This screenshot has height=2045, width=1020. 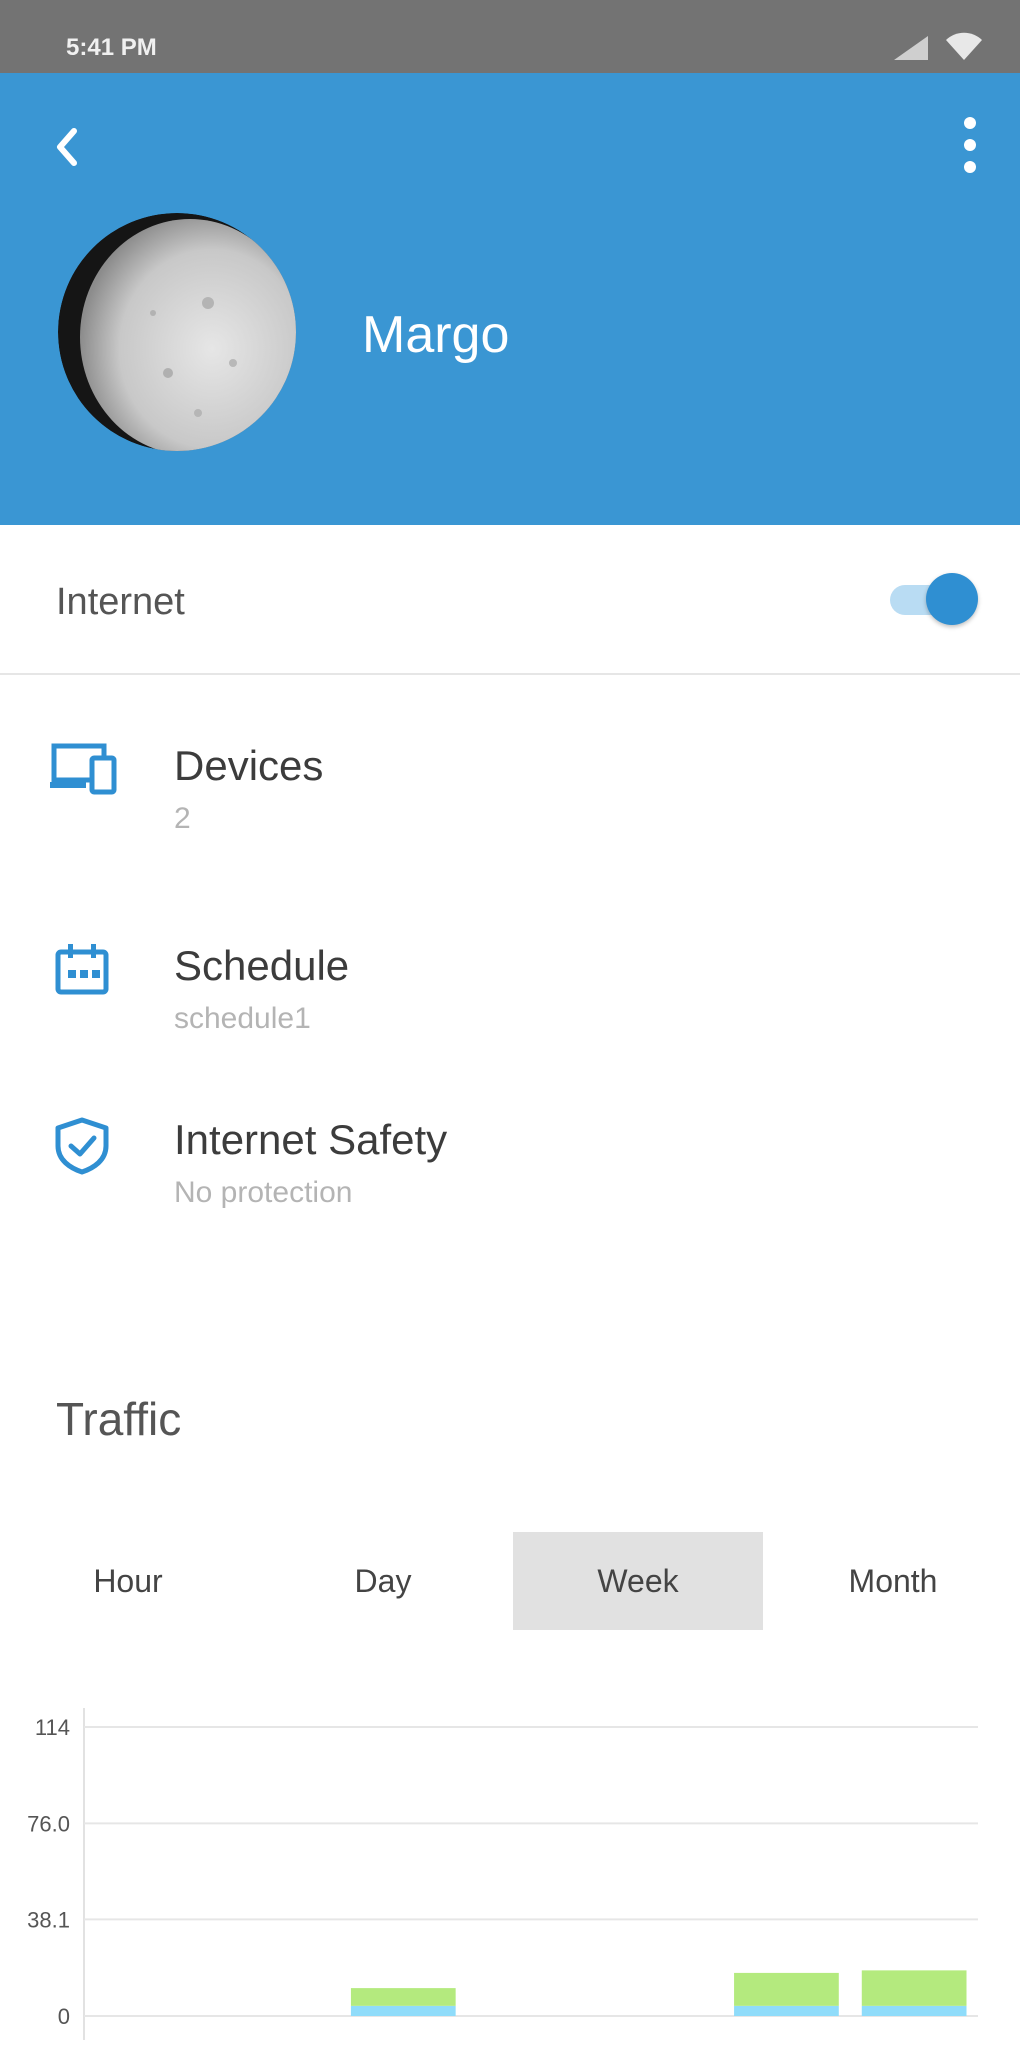 I want to click on moon-avatar-image, so click(x=177, y=332).